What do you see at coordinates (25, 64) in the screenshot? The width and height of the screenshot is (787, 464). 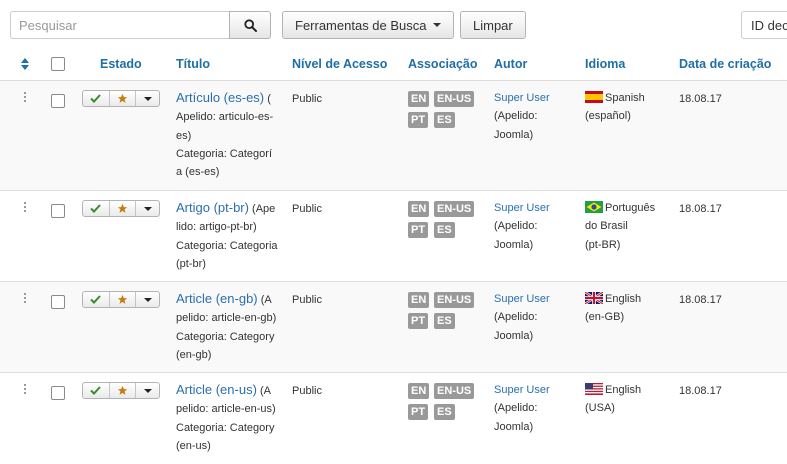 I see `ordering-sort-icon` at bounding box center [25, 64].